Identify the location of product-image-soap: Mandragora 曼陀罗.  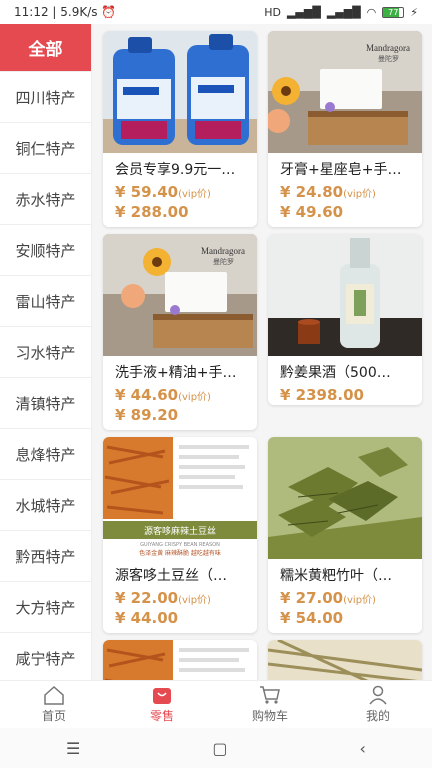
(345, 92).